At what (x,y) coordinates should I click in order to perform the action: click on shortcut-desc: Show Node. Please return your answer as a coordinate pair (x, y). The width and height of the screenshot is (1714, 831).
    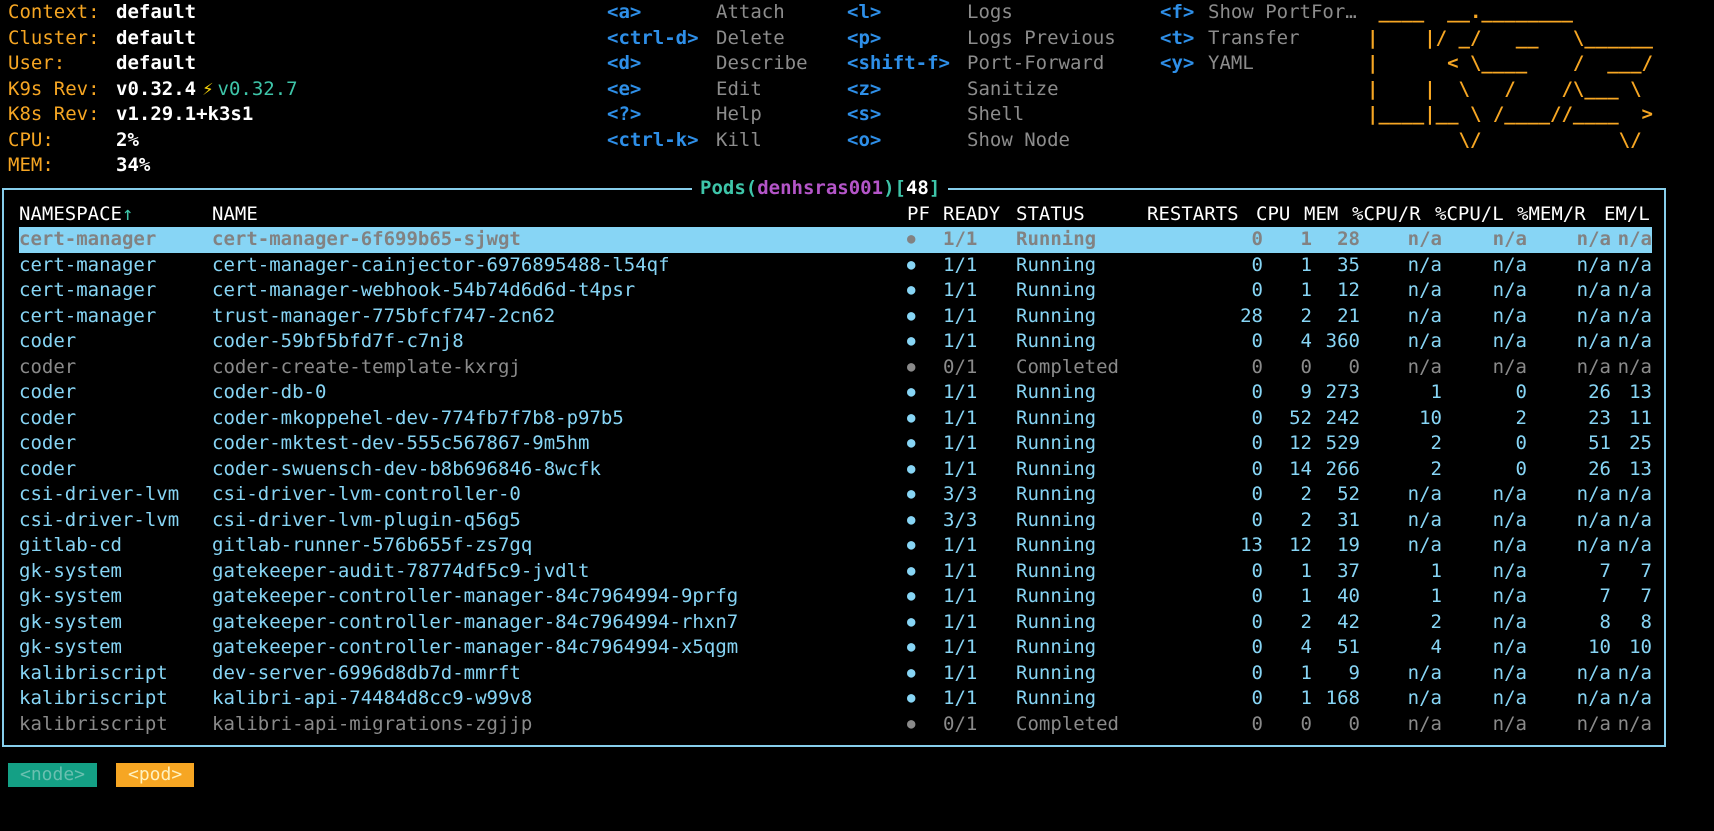
    Looking at the image, I should click on (1018, 139).